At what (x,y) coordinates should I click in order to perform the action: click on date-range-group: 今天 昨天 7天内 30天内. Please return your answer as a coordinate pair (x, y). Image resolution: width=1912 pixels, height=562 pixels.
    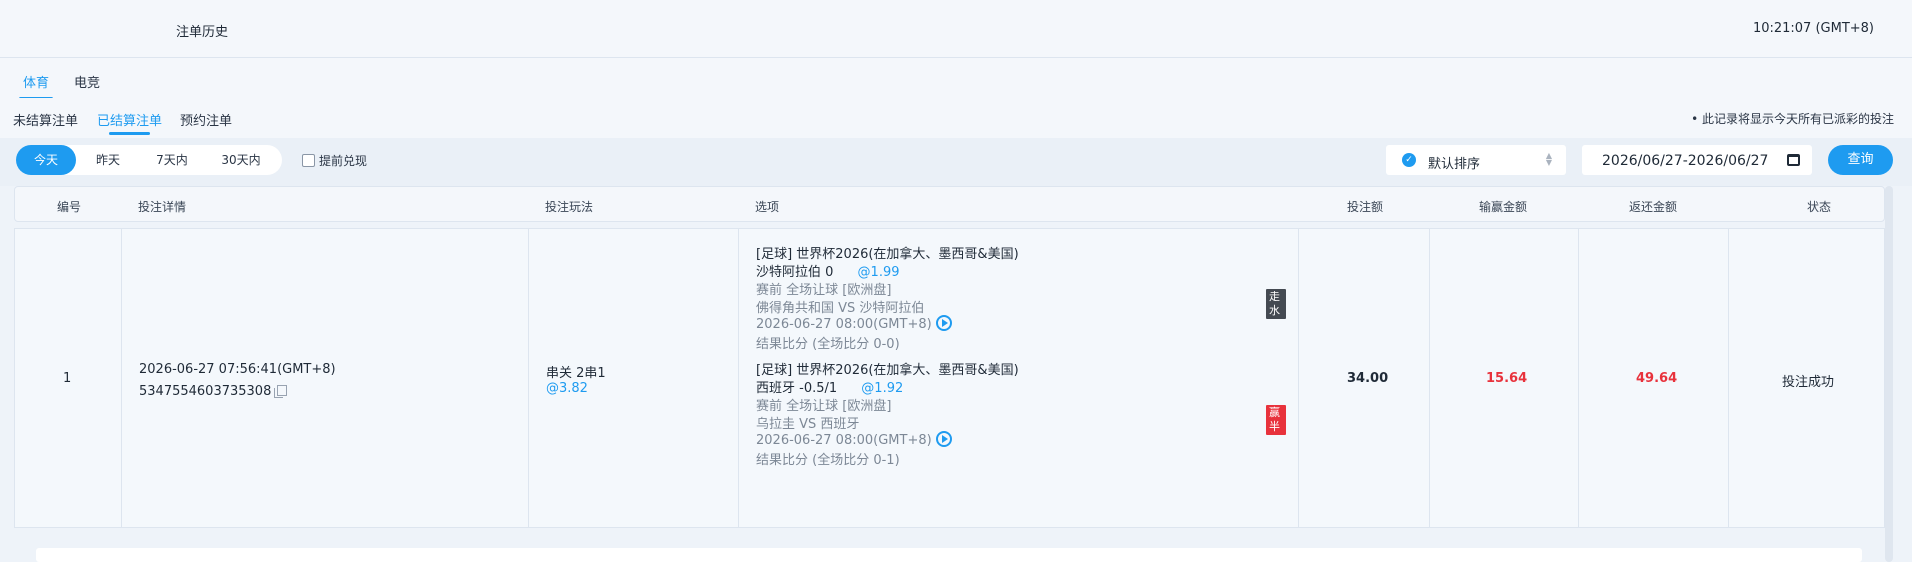
    Looking at the image, I should click on (149, 160).